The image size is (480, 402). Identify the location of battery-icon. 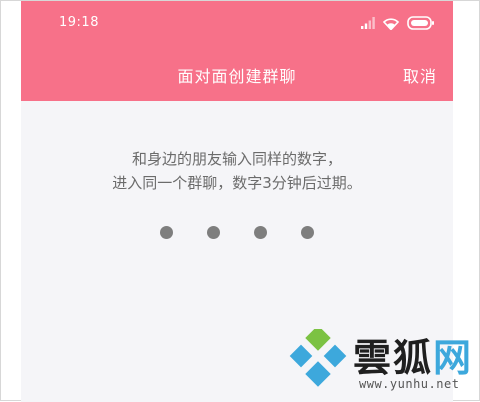
(421, 23).